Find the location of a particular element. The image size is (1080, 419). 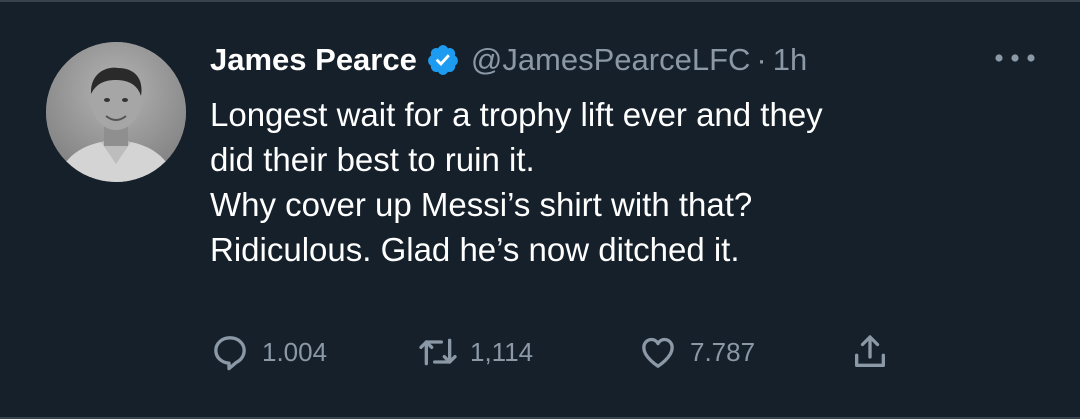

retweet-count: 1,114 is located at coordinates (502, 351).